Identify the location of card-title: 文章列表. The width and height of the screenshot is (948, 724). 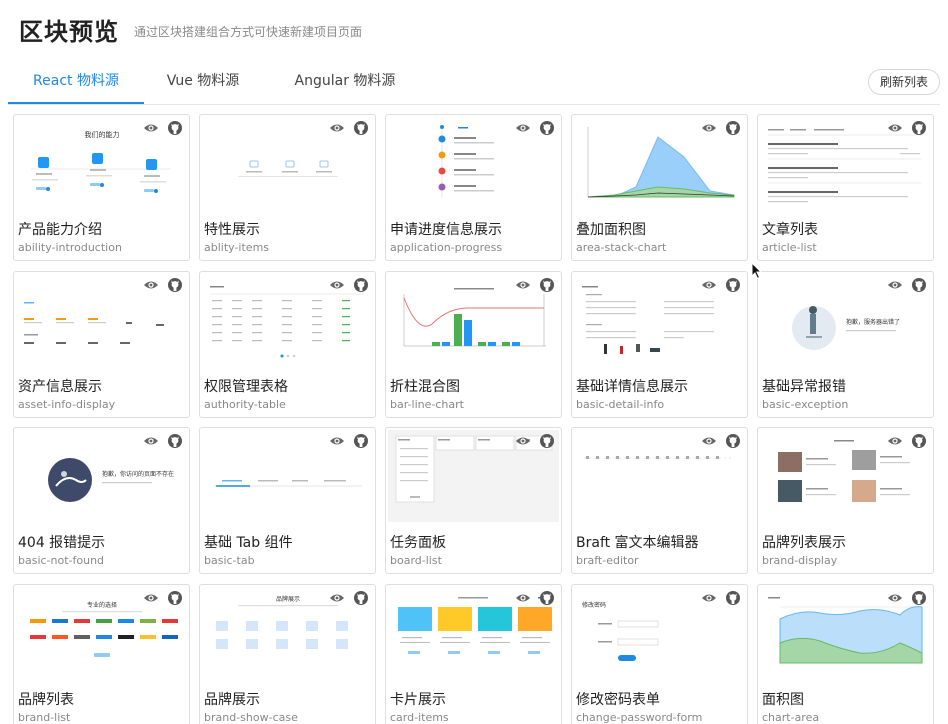
(790, 230).